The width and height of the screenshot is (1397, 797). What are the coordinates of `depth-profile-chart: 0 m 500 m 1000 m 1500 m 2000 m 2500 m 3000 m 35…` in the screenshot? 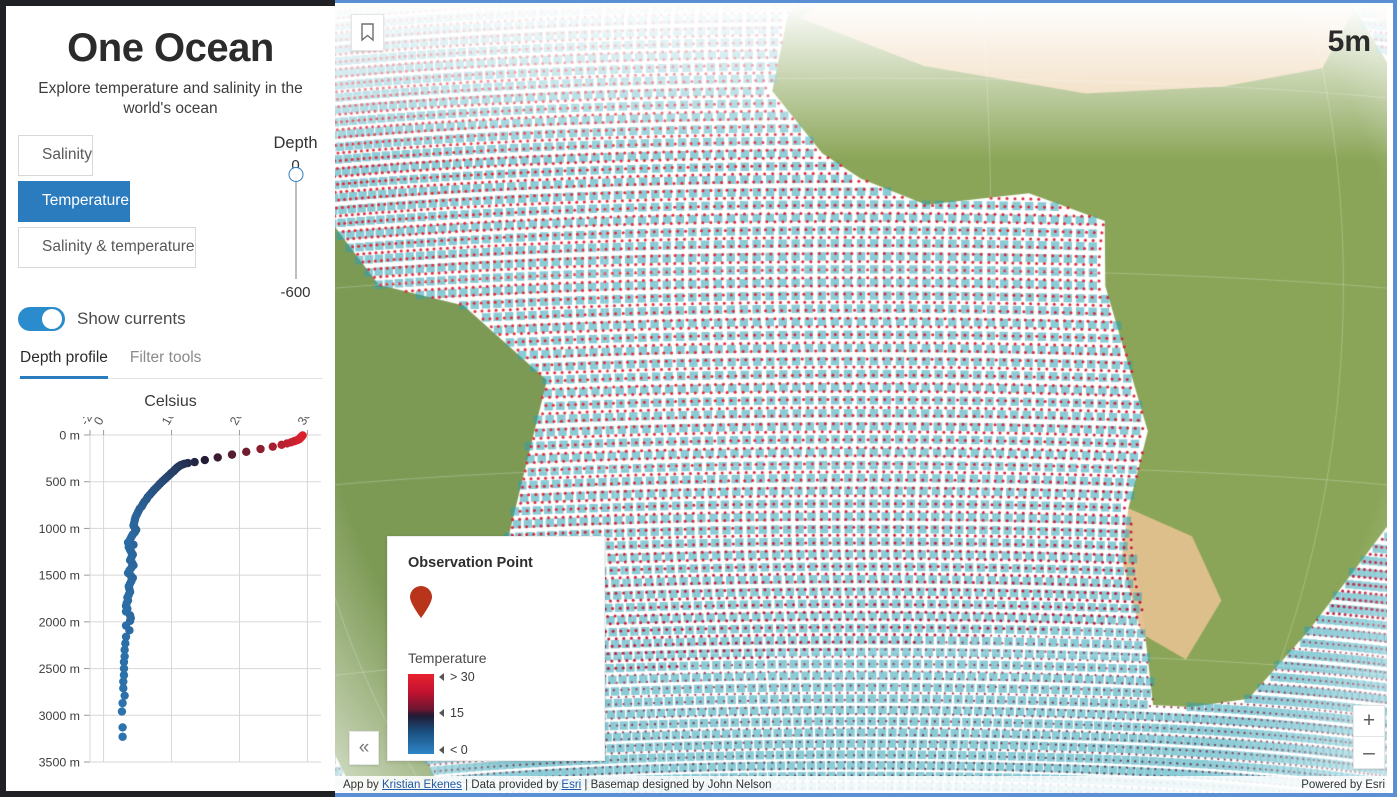 It's located at (173, 604).